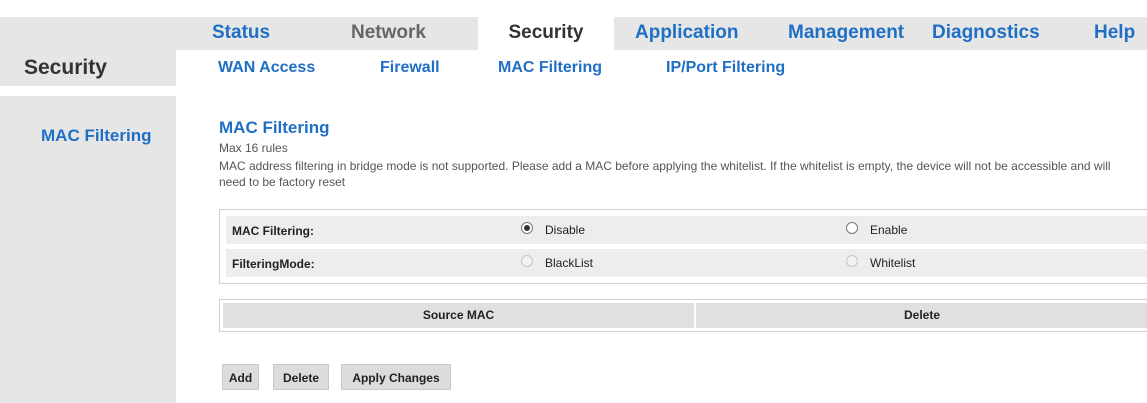 The width and height of the screenshot is (1147, 403). I want to click on whitelist-label: Whitelist, so click(893, 263).